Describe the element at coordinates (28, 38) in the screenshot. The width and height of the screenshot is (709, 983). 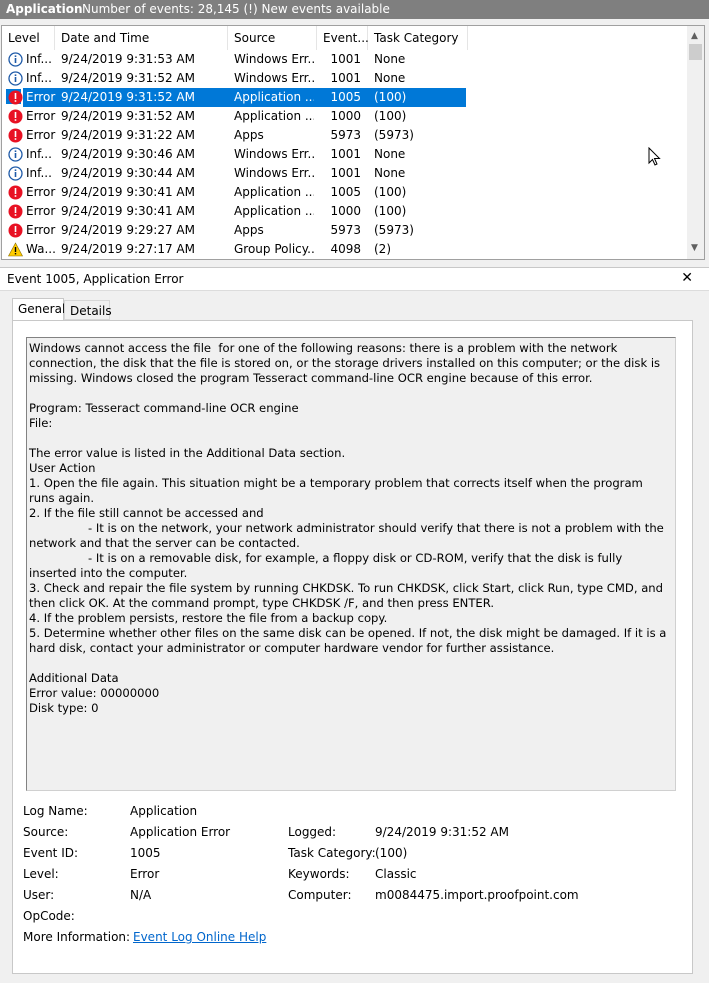
I see `column-header-level: Level` at that location.